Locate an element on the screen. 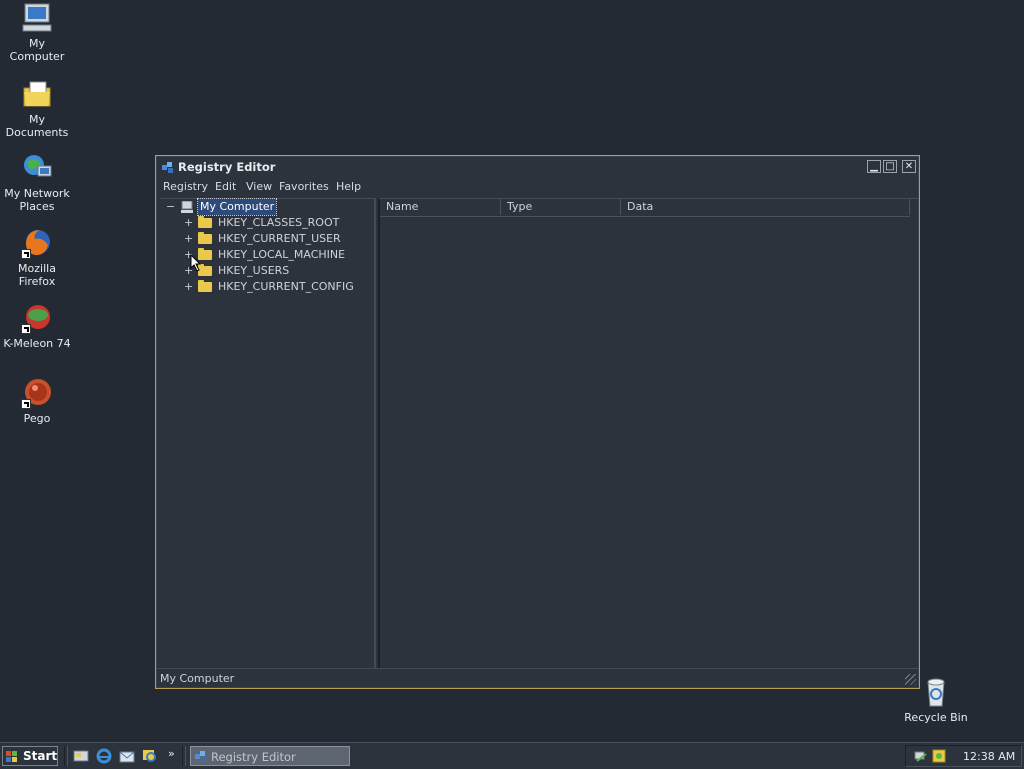 This screenshot has height=769, width=1024. desktop-icon-label: Pego is located at coordinates (37, 418).